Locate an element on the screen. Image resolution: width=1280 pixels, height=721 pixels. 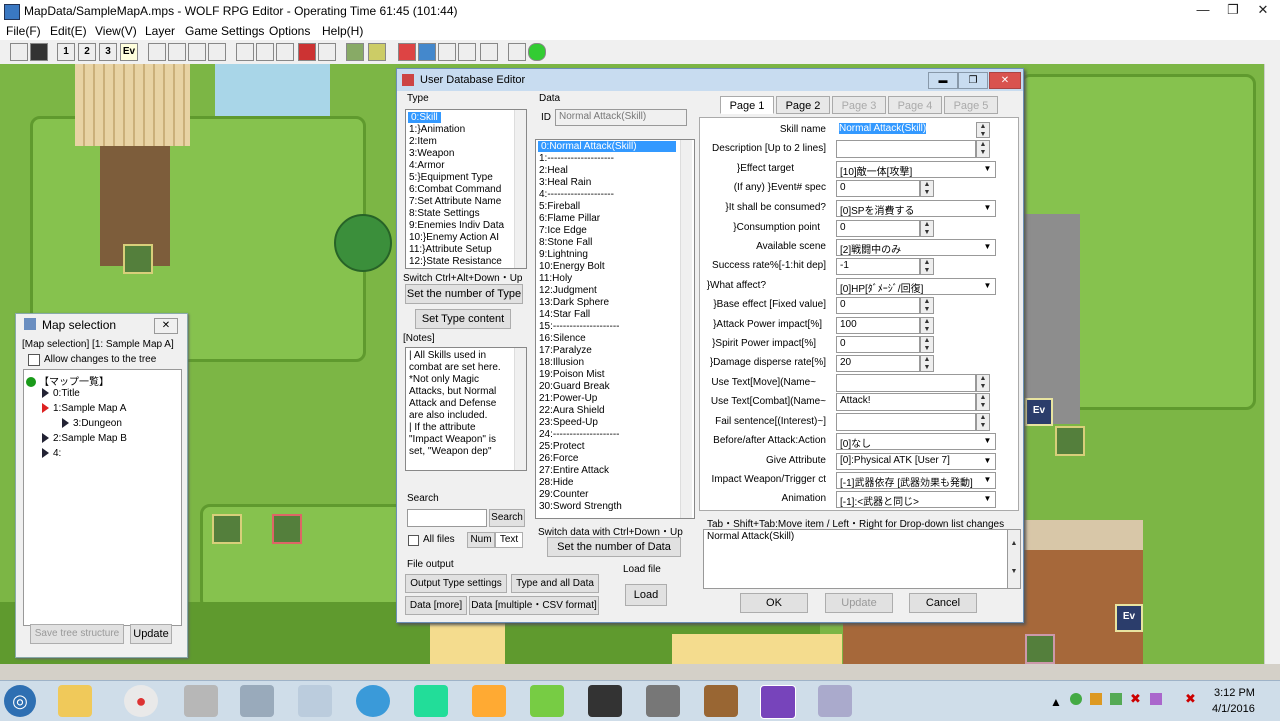
use-text-combat-field: Attack! is located at coordinates (906, 402).